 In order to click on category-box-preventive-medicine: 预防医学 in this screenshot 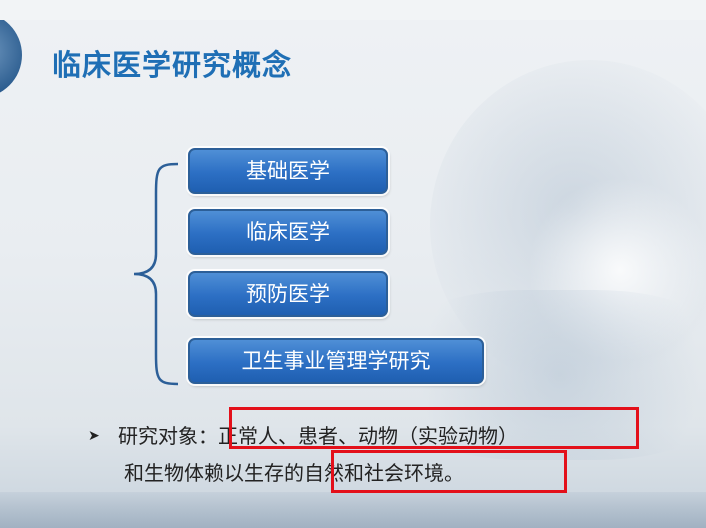, I will do `click(288, 294)`.